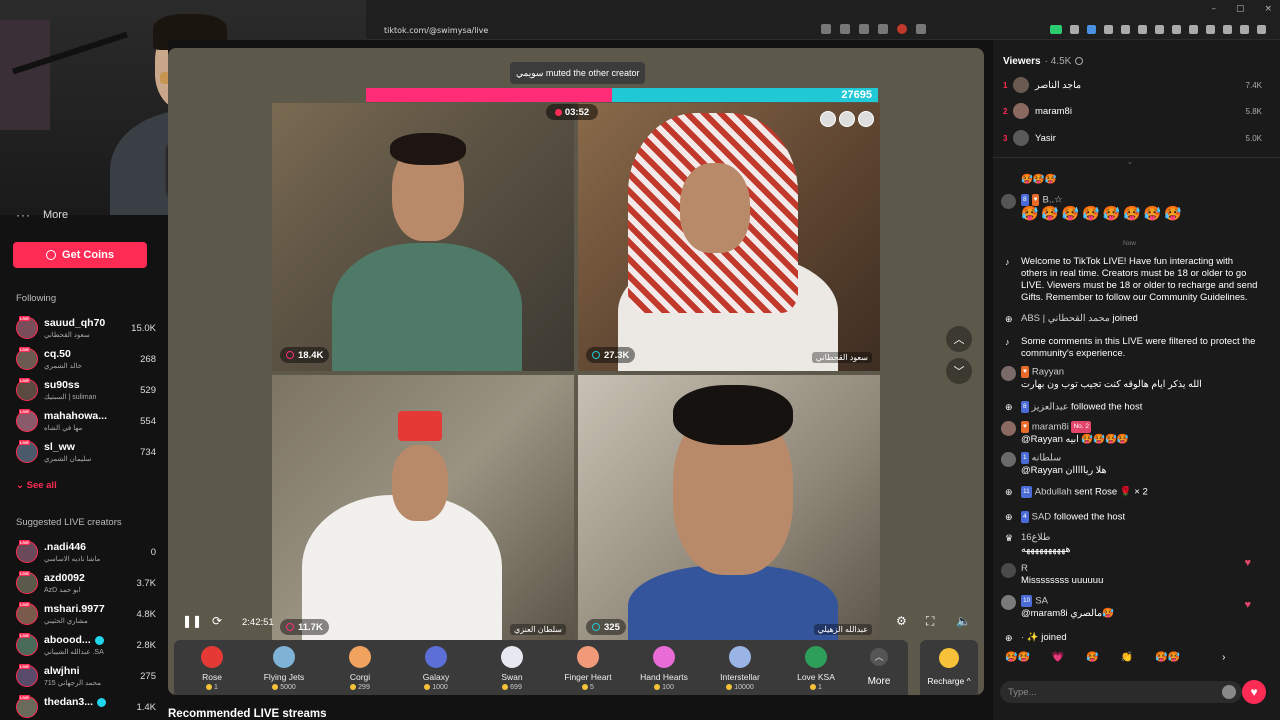  What do you see at coordinates (423, 237) in the screenshot?
I see `guest-video: 18.4K` at bounding box center [423, 237].